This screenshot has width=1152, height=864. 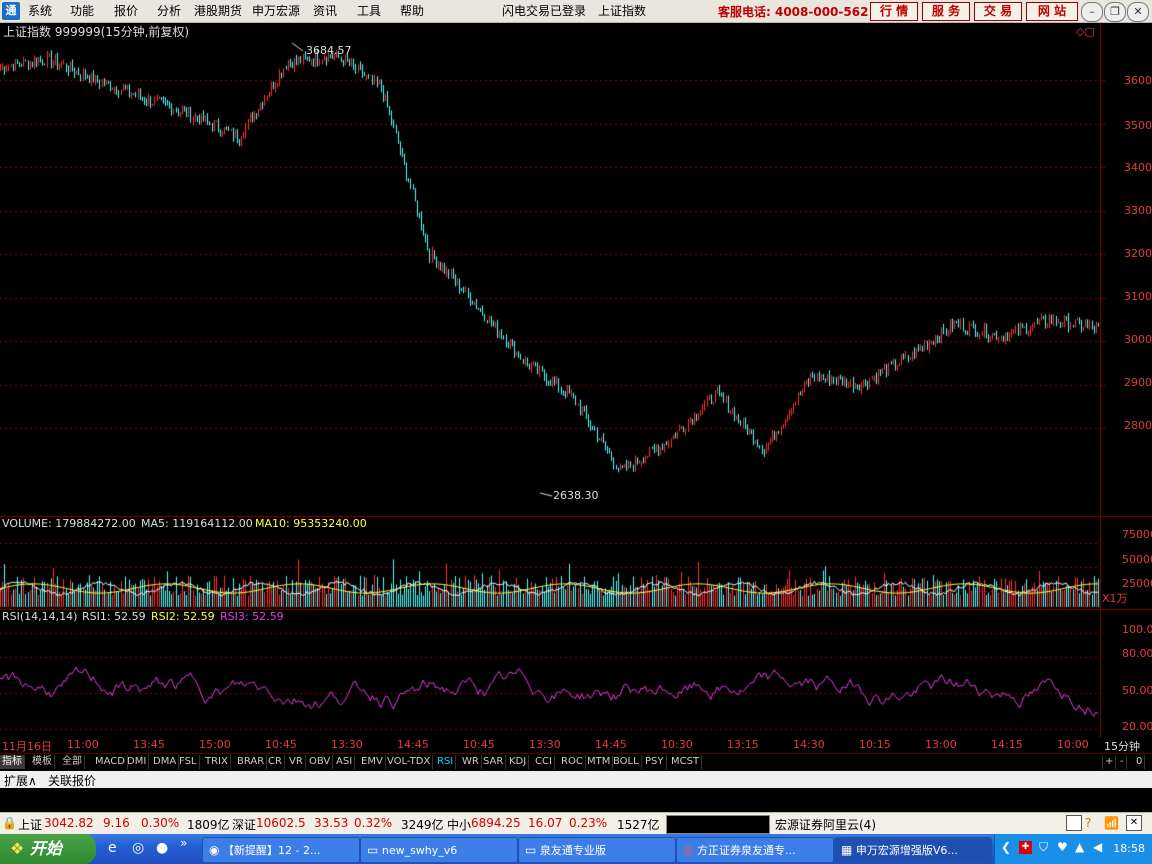 What do you see at coordinates (1092, 12) in the screenshot?
I see `minimize-icon: –` at bounding box center [1092, 12].